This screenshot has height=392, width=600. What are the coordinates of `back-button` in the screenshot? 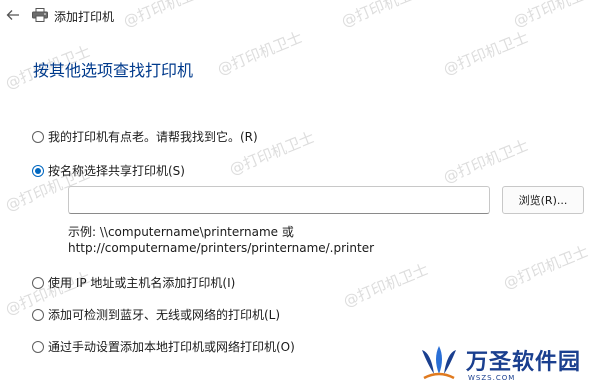 It's located at (13, 15).